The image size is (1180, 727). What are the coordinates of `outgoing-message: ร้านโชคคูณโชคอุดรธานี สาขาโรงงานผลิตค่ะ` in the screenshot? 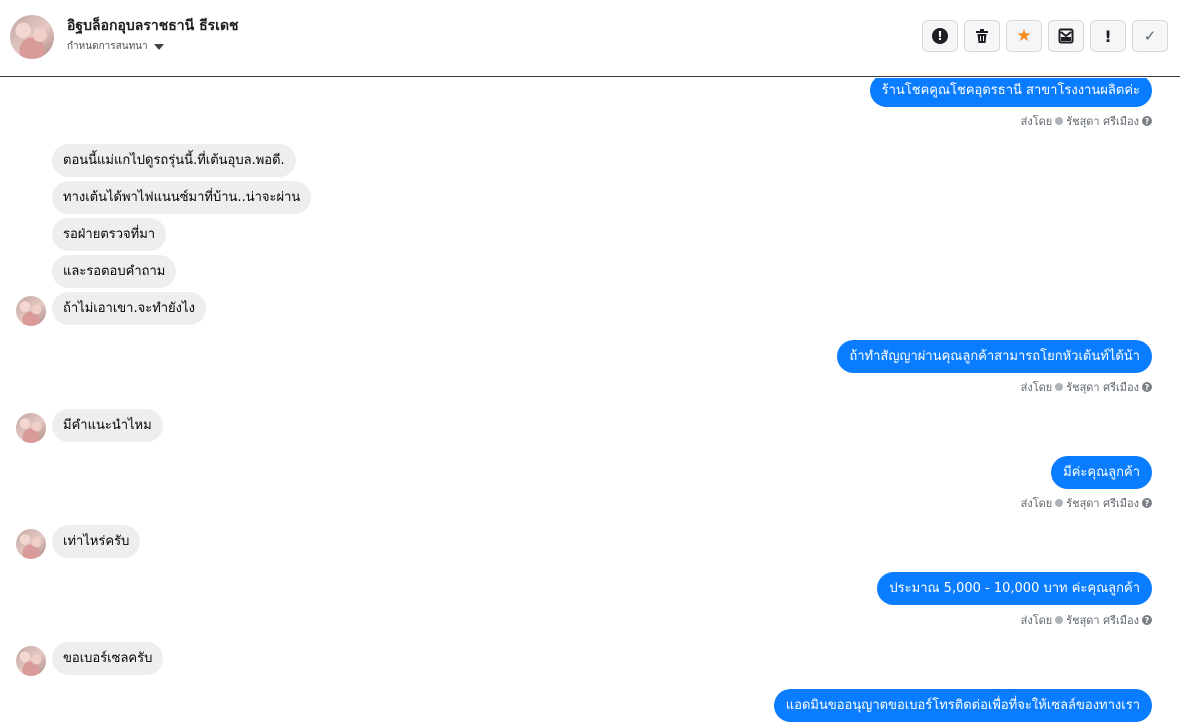 It's located at (1010, 92).